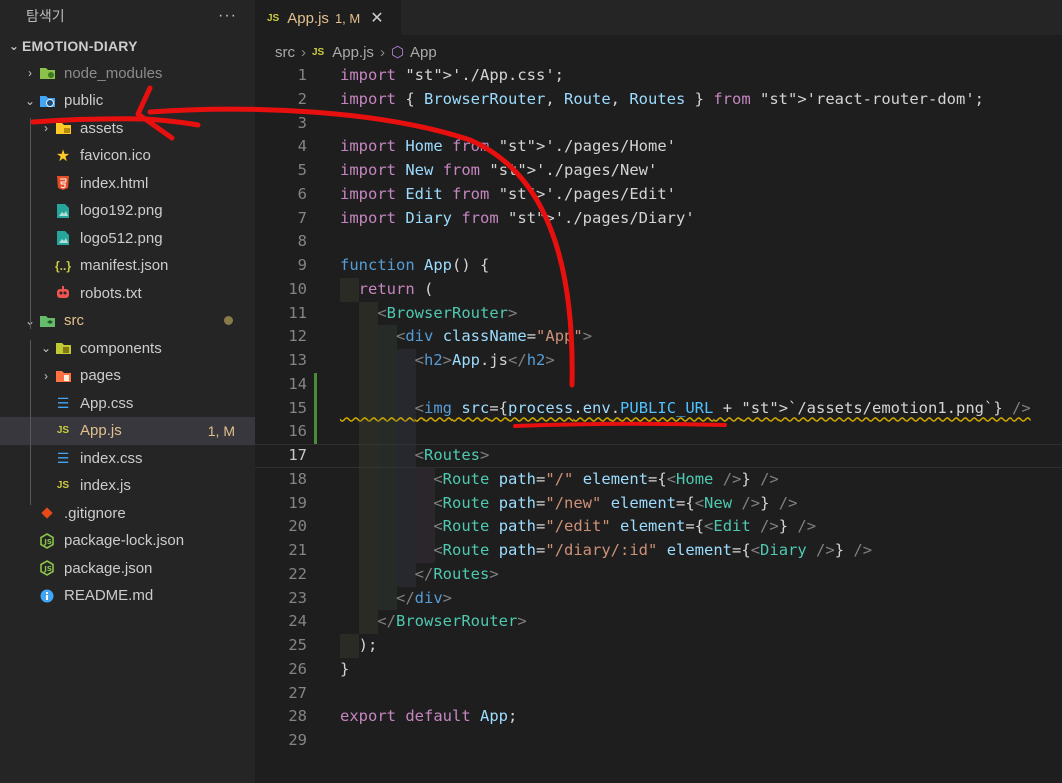 Image resolution: width=1062 pixels, height=783 pixels. Describe the element at coordinates (127, 376) in the screenshot. I see `tree-item-pages: › pages` at that location.